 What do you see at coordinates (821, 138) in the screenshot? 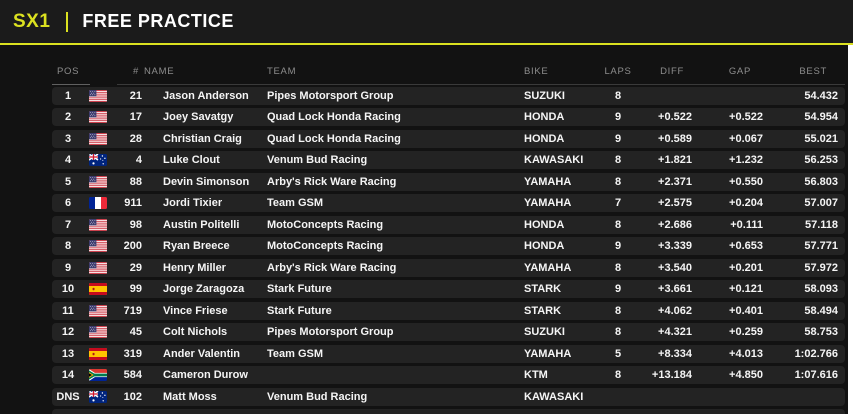
I see `best-cell: 55.021` at bounding box center [821, 138].